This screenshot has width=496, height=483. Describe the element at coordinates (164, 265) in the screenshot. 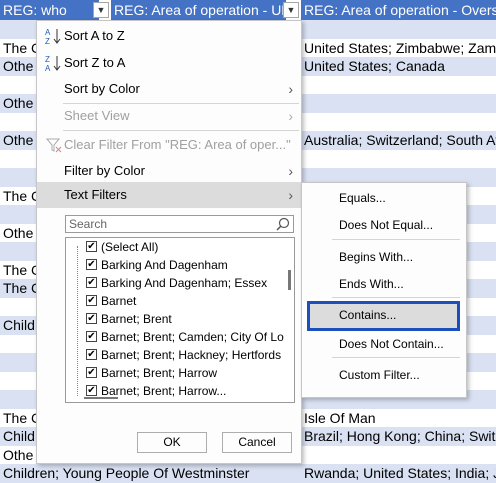

I see `list-item-label: Barking And Dagenham` at that location.